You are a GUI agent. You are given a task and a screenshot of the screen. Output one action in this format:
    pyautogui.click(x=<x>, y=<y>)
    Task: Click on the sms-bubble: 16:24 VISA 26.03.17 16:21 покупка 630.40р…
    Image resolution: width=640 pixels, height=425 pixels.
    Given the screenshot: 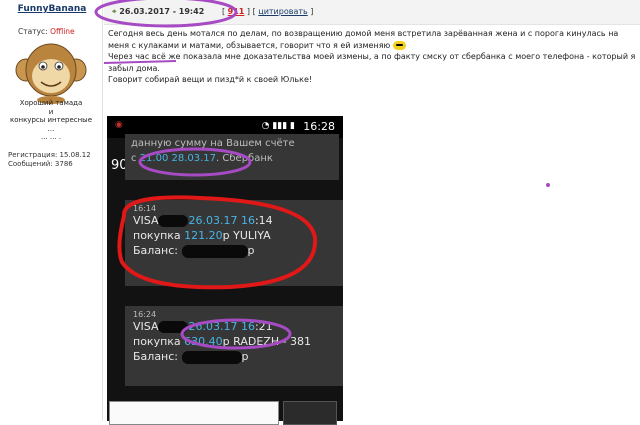 What is the action you would take?
    pyautogui.click(x=234, y=346)
    